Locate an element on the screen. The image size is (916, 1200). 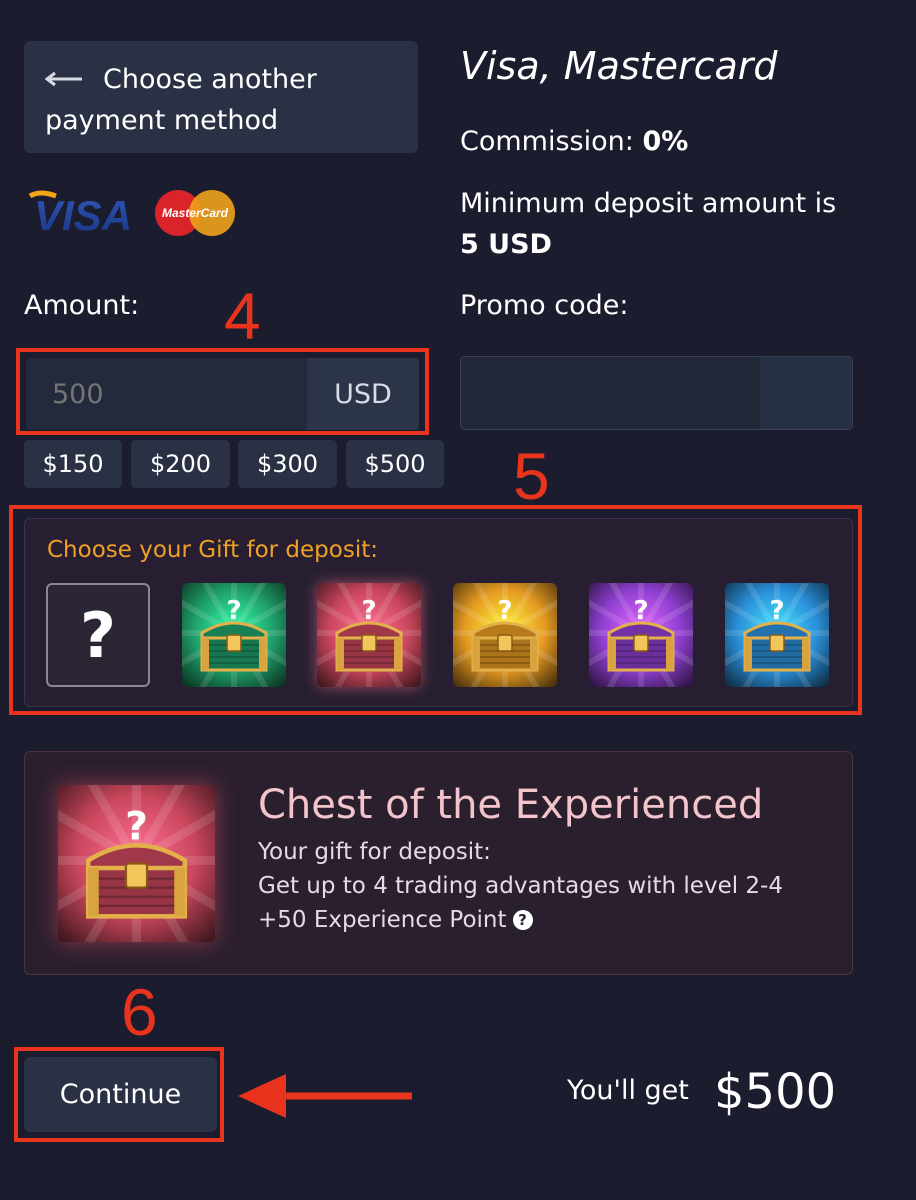
gold-chest-icon: ? is located at coordinates (505, 635).